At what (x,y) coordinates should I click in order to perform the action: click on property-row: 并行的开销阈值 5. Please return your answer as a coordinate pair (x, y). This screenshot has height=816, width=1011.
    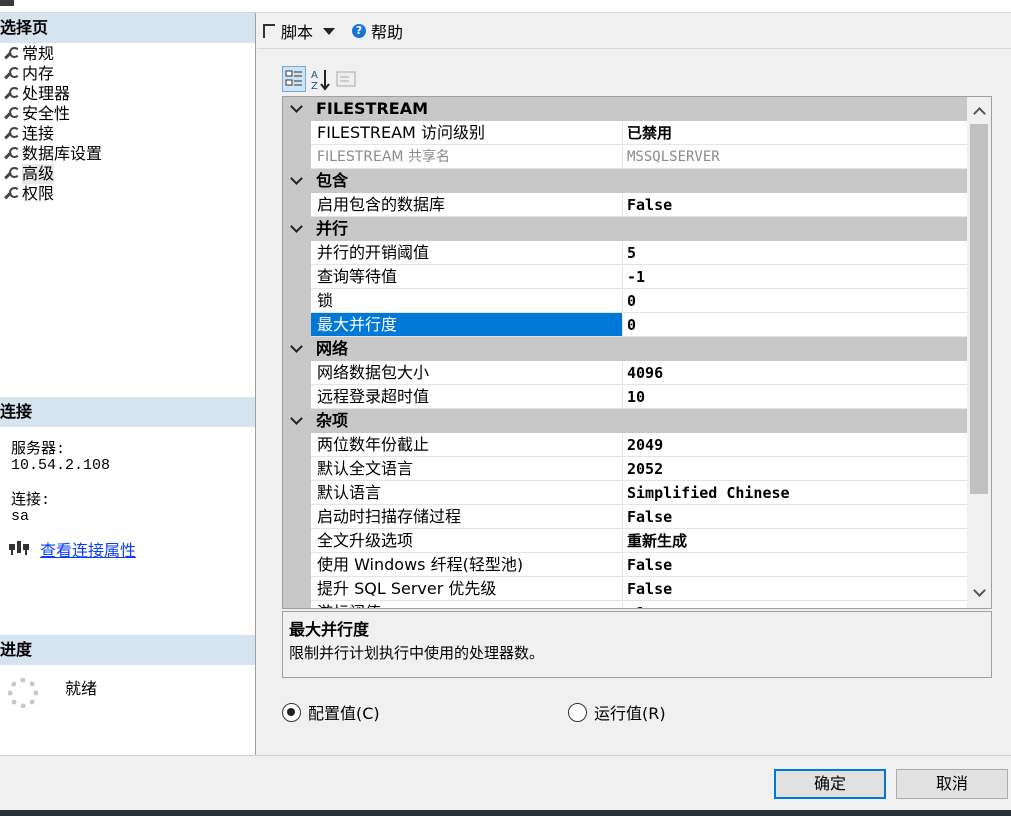
    Looking at the image, I should click on (625, 253).